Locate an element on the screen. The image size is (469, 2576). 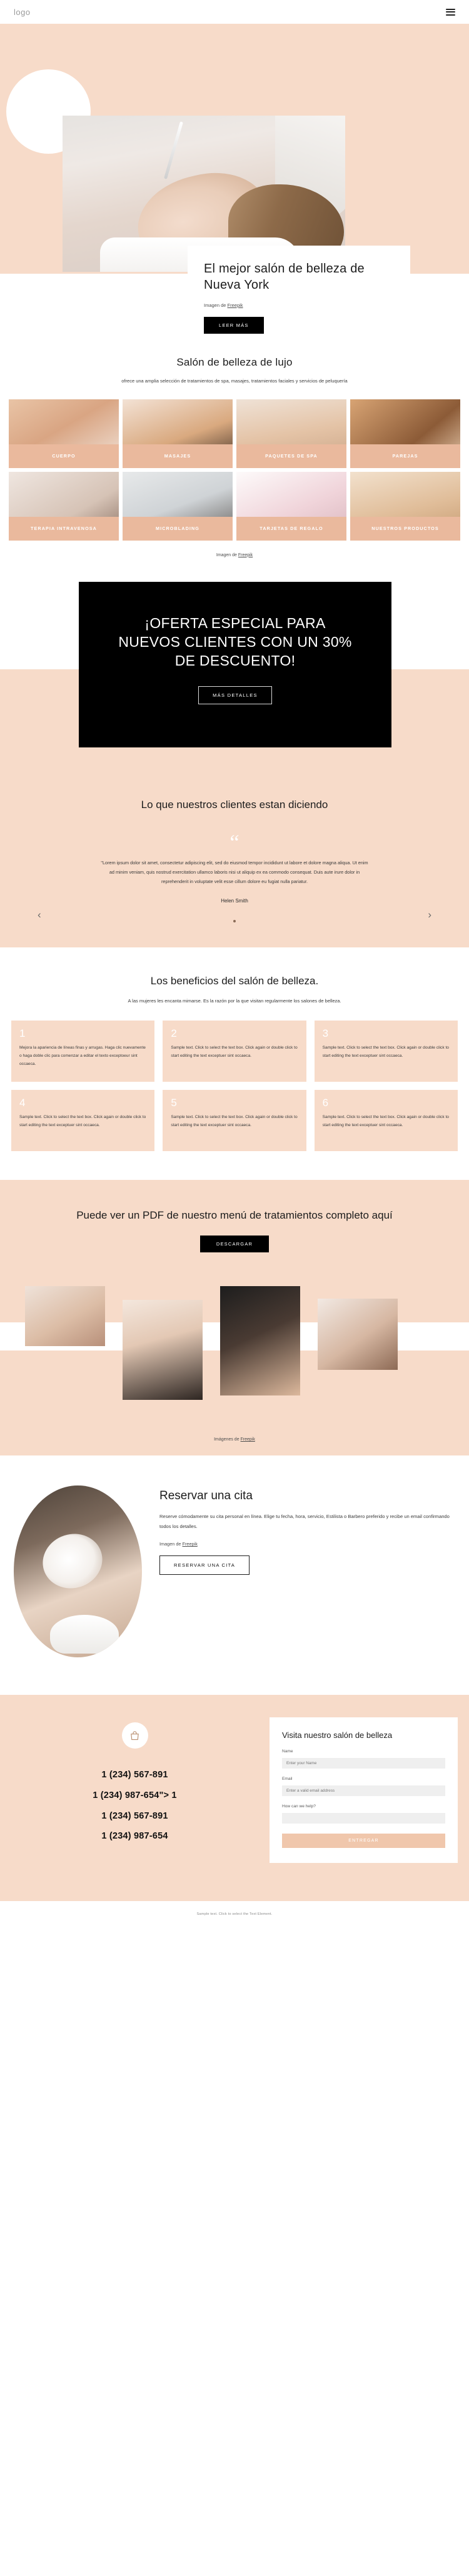
book-appointment-button: RESERVAR UNA CITA is located at coordinates (204, 1565).